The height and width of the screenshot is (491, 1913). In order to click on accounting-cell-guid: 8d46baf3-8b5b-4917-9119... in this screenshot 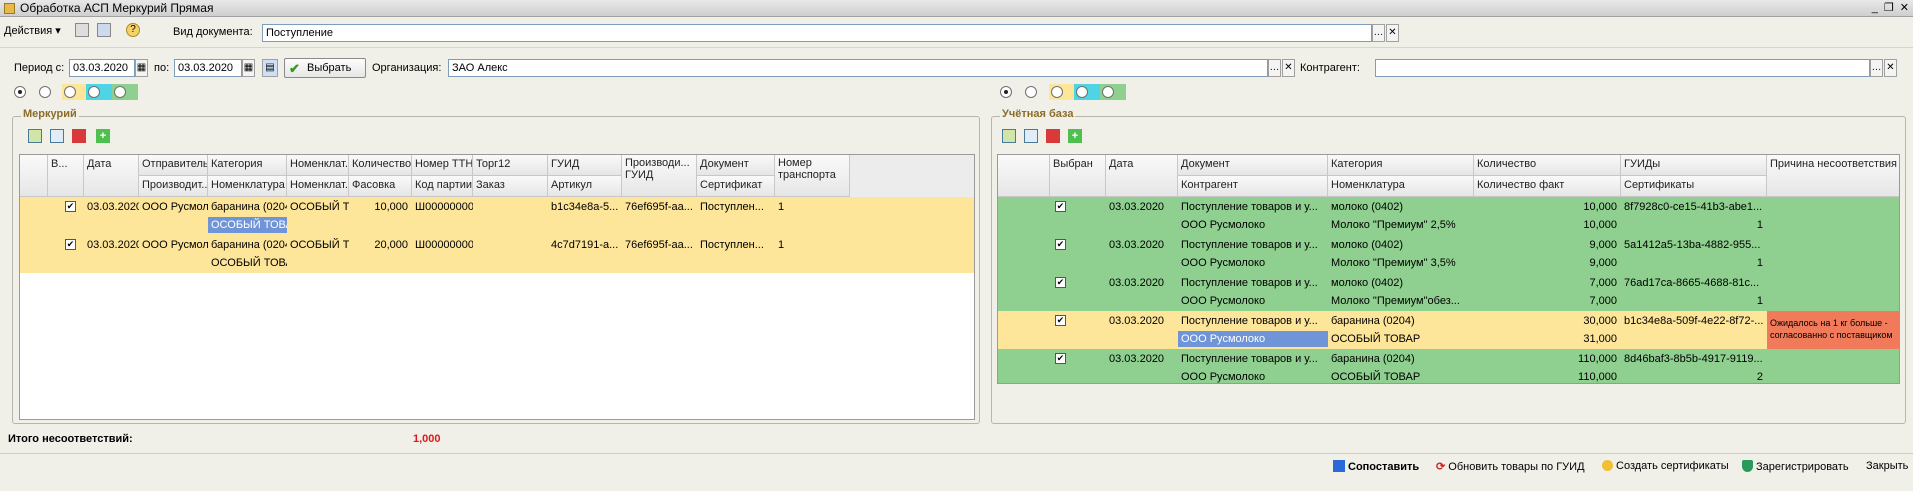, I will do `click(1694, 359)`.